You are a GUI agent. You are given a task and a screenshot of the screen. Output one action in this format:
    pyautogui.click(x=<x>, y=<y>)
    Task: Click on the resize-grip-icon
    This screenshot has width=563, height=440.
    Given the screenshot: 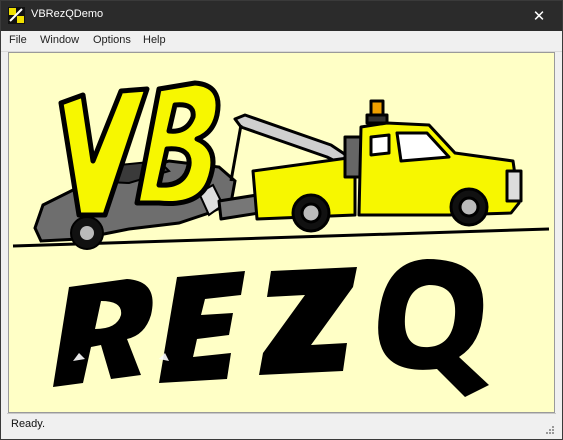 What is the action you would take?
    pyautogui.click(x=549, y=429)
    